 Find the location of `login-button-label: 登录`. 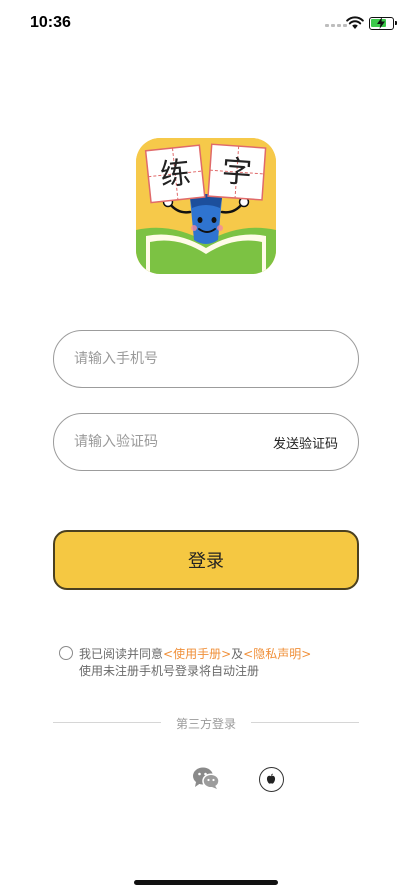

login-button-label: 登录 is located at coordinates (206, 561).